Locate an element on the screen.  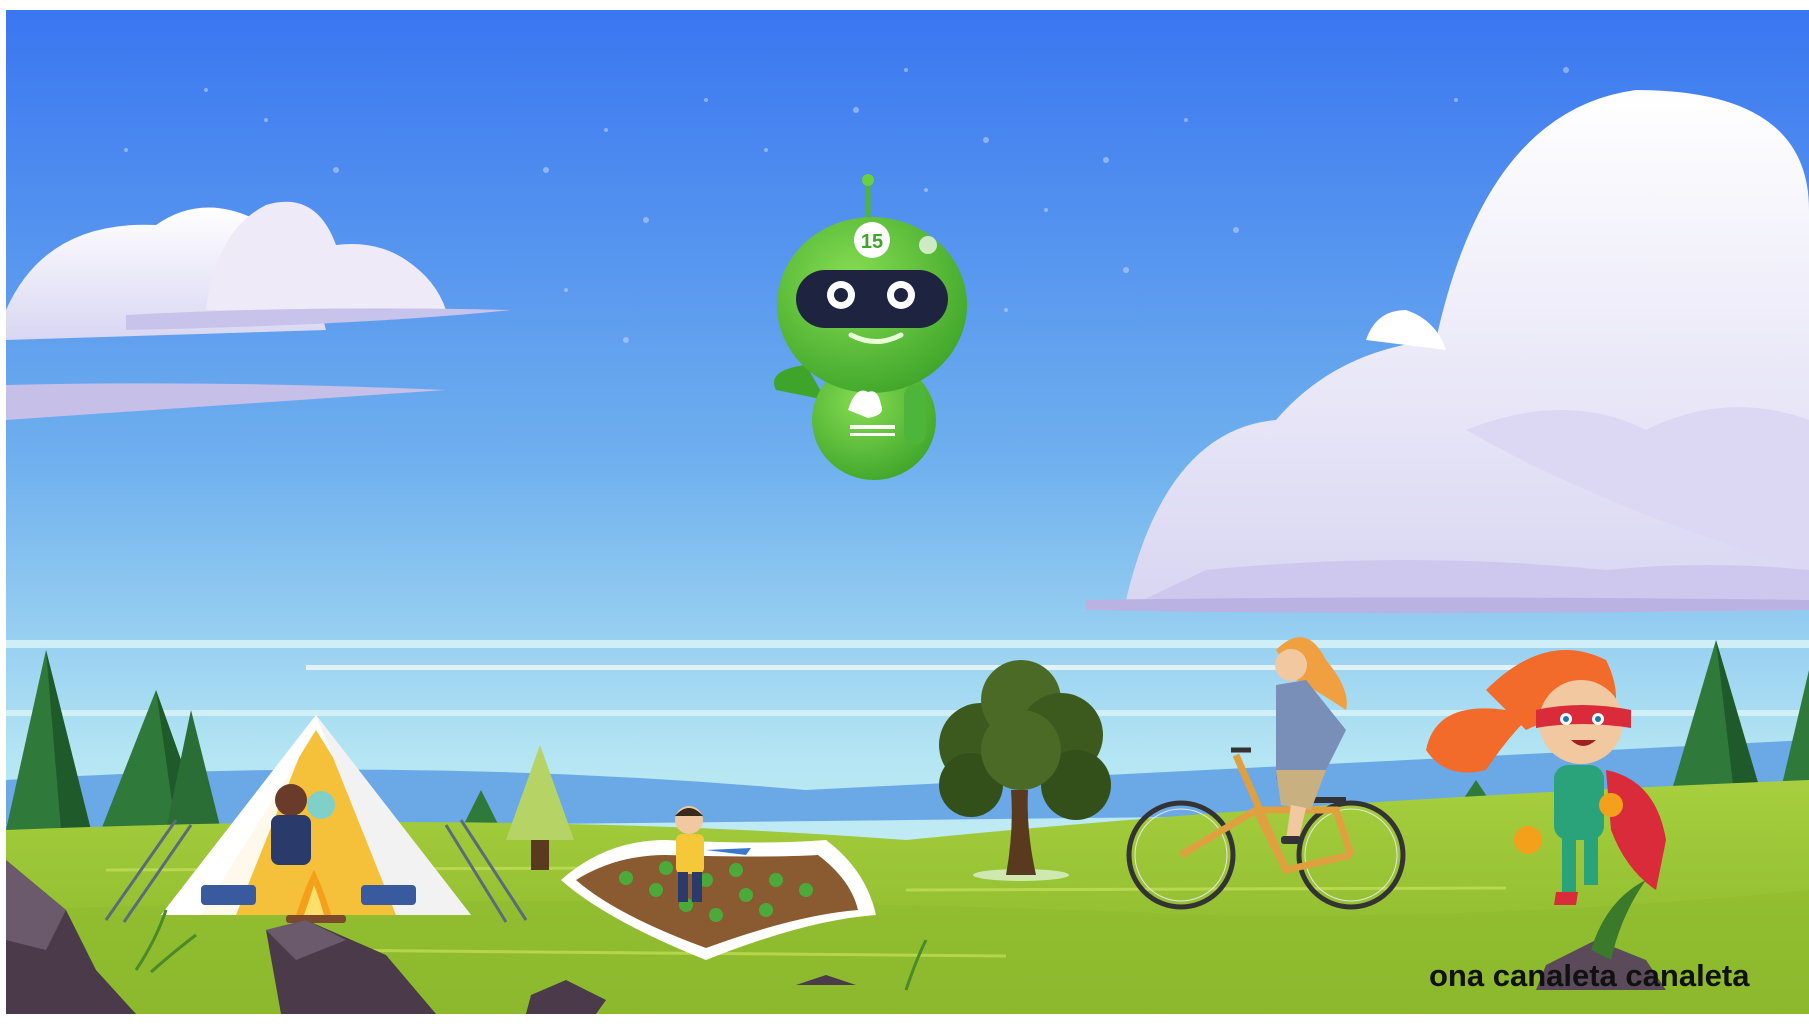
caption-text: ona canaleta canaleta is located at coordinates (1589, 975).